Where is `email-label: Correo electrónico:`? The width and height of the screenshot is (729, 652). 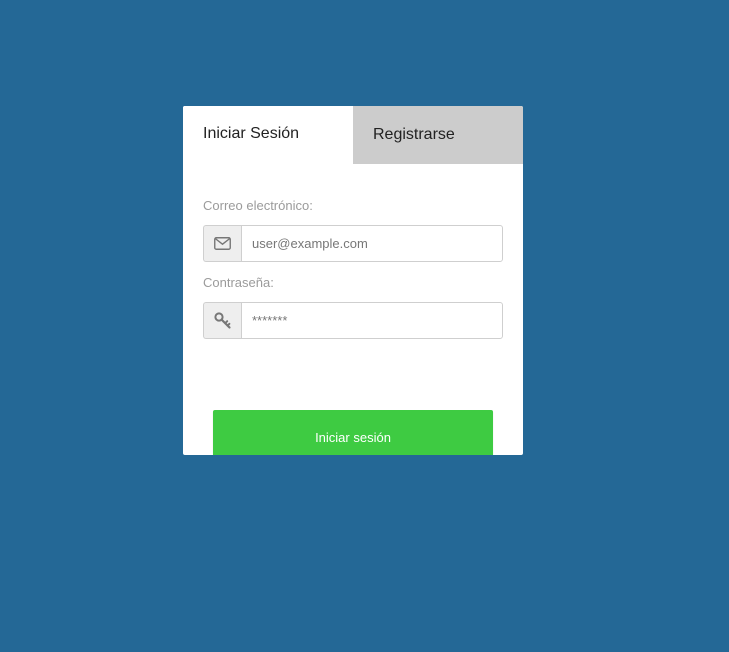
email-label: Correo electrónico: is located at coordinates (258, 205).